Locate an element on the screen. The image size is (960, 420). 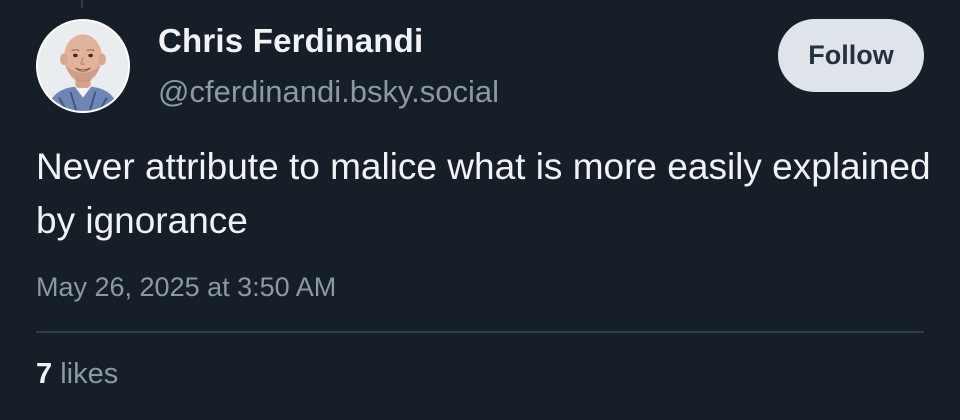
likes-label: likes is located at coordinates (89, 374).